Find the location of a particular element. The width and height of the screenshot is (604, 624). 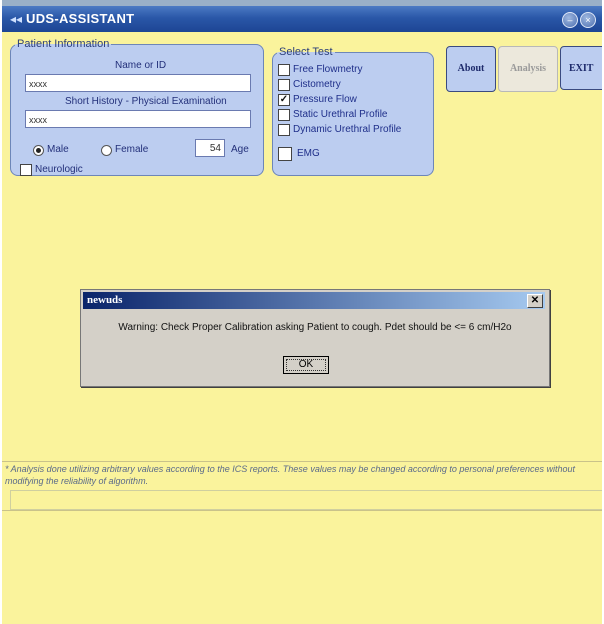

male-radio is located at coordinates (38, 150).